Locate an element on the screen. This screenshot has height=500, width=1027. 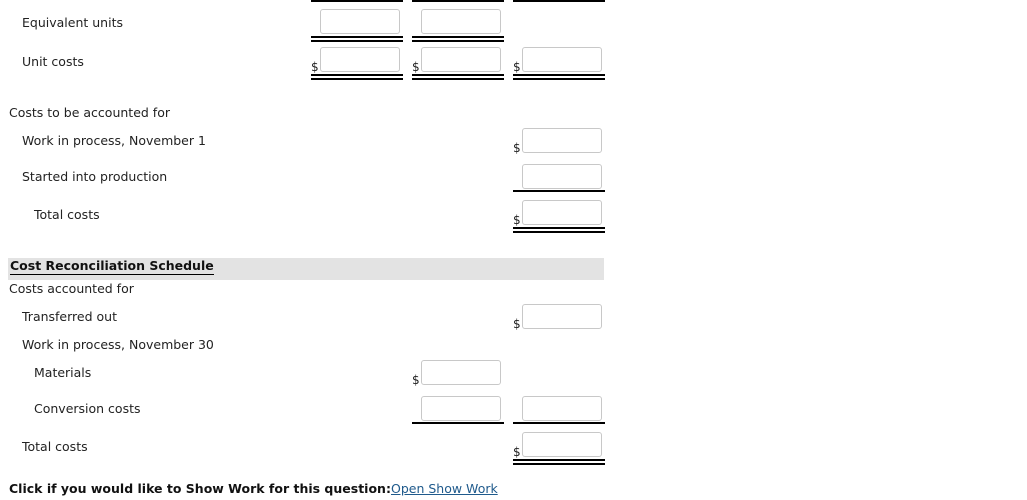
transferred-out-input is located at coordinates (562, 316).